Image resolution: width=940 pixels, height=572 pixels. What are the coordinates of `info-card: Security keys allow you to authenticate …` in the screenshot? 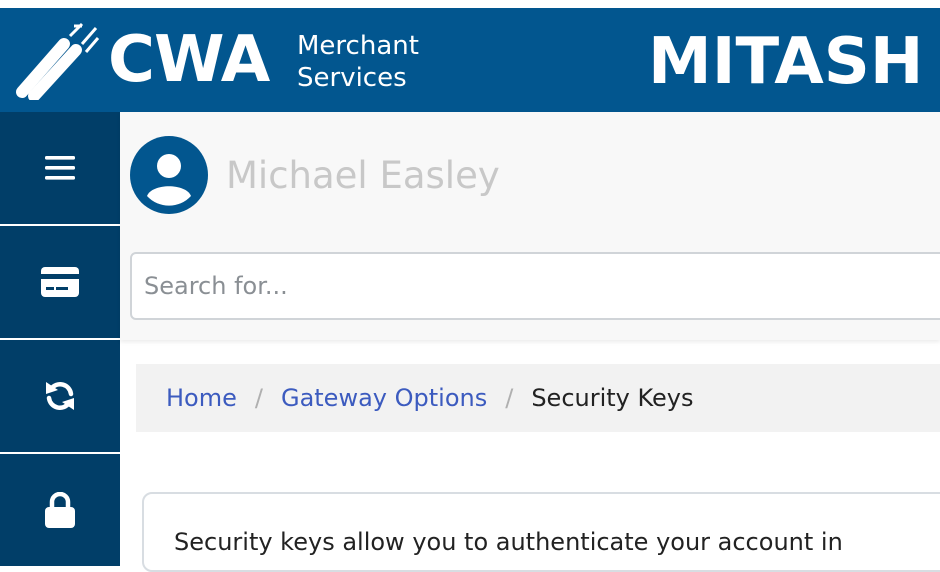 It's located at (541, 532).